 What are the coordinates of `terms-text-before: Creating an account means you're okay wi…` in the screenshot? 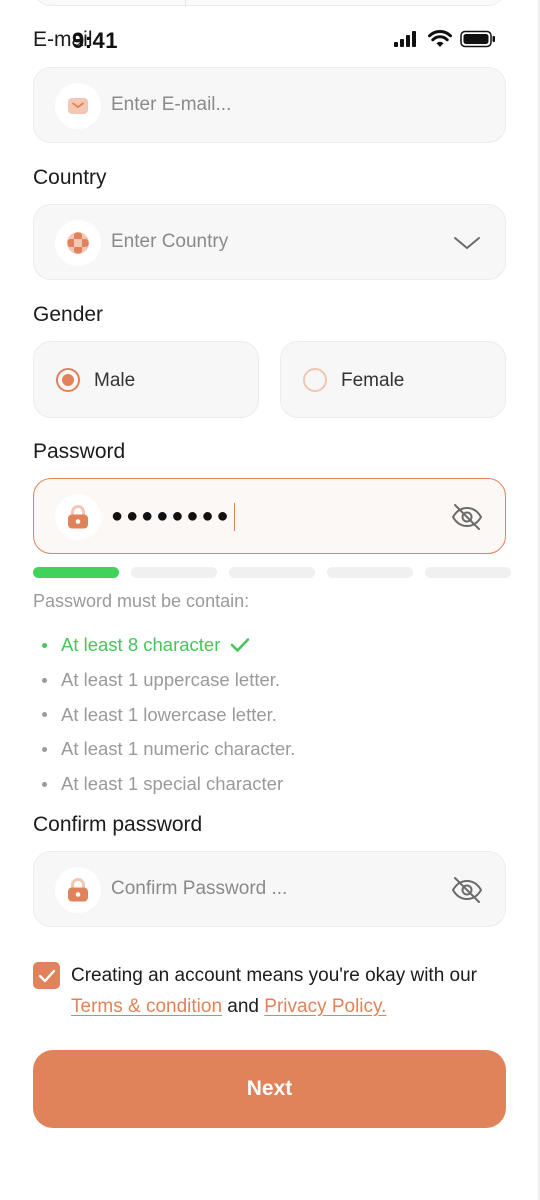 It's located at (274, 975).